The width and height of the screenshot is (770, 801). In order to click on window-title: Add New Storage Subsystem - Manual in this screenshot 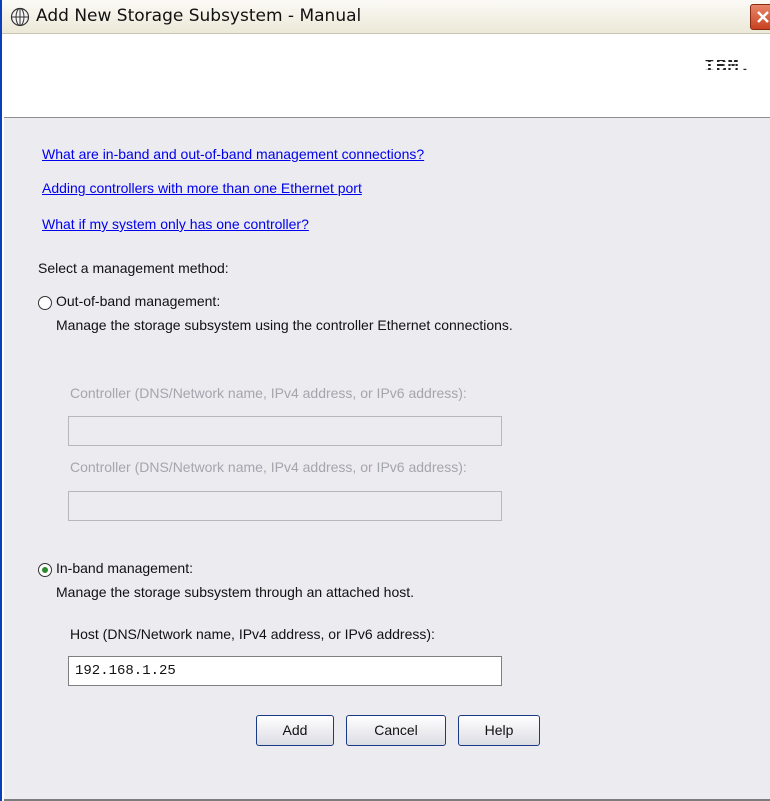, I will do `click(199, 16)`.